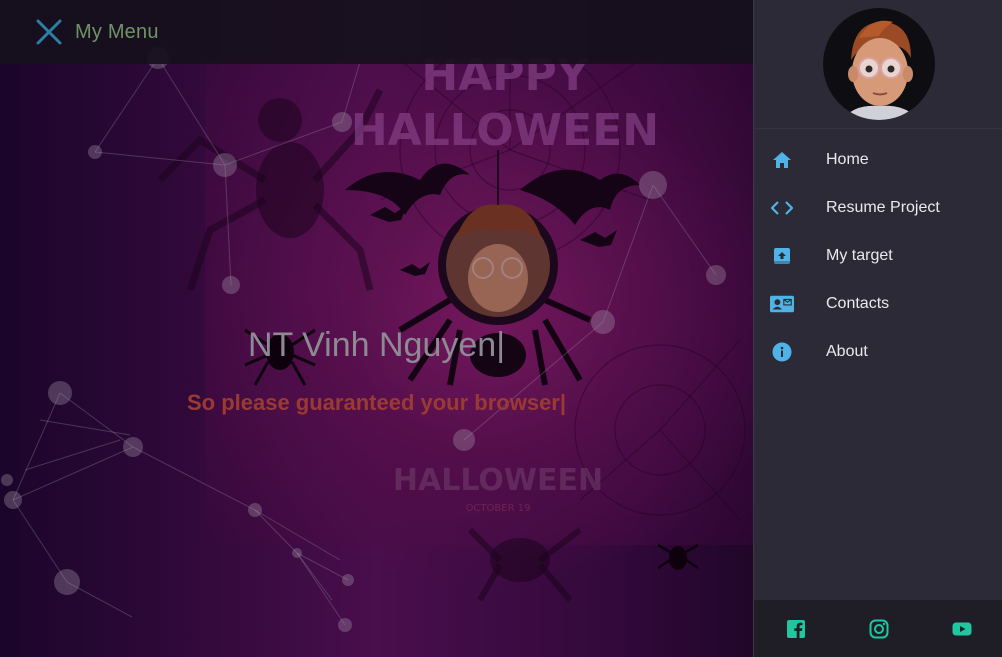 The width and height of the screenshot is (1002, 657). I want to click on top-bar: My Menu, so click(376, 32).